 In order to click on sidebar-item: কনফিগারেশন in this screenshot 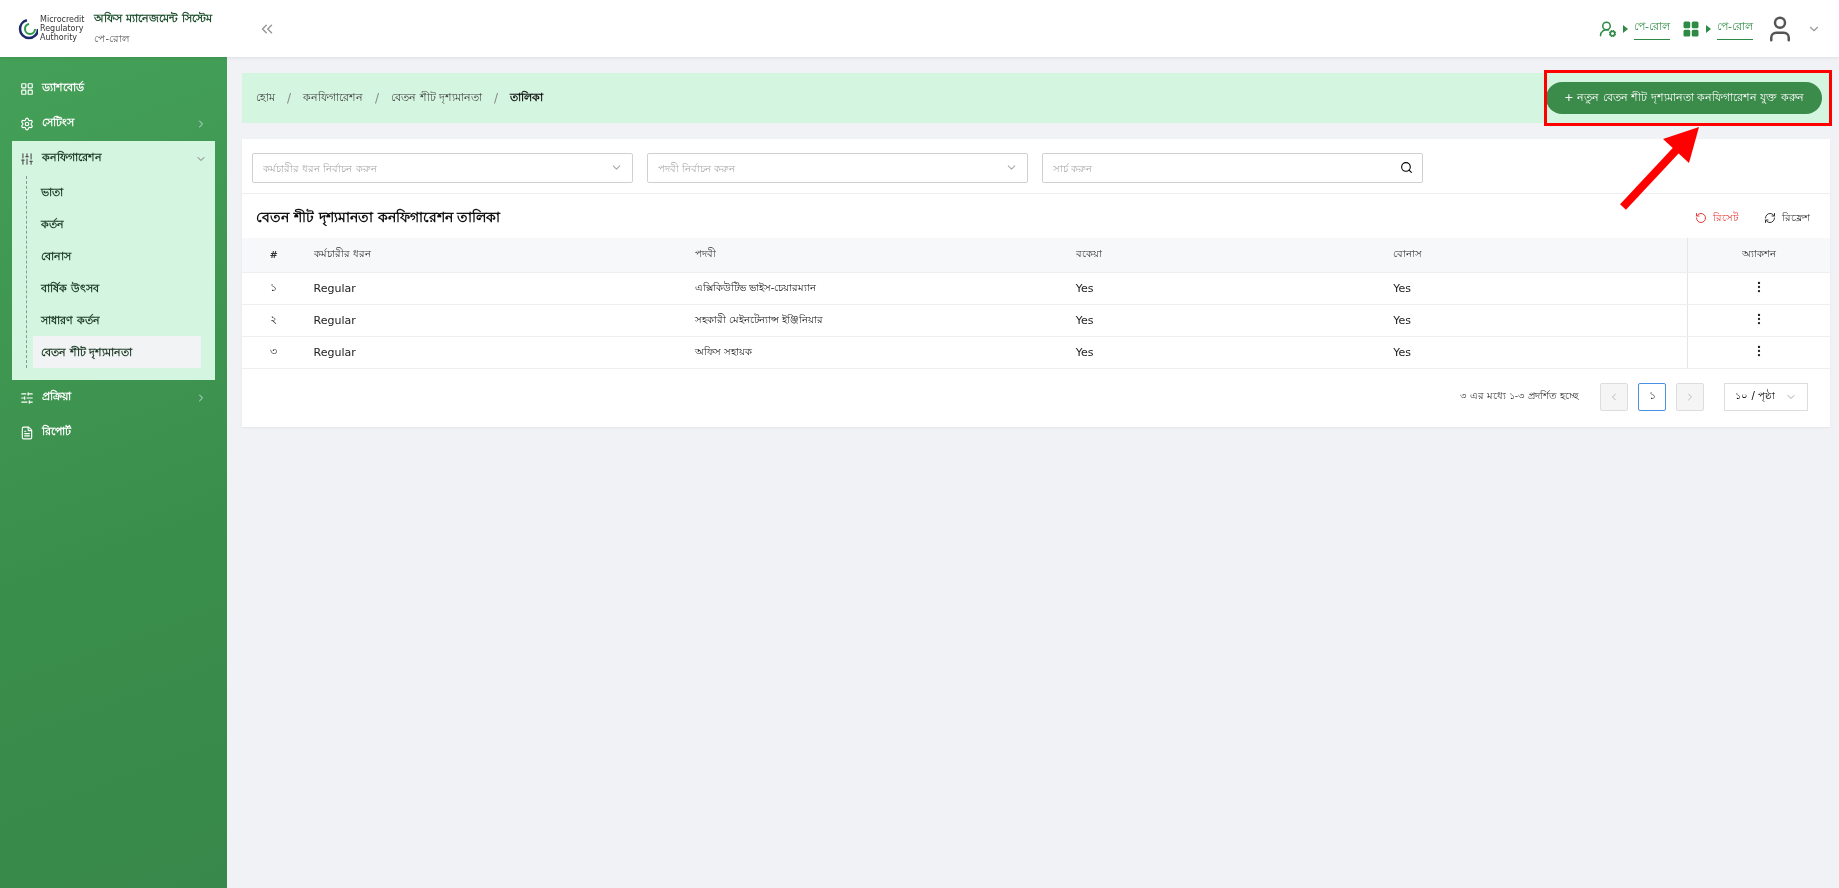, I will do `click(113, 158)`.